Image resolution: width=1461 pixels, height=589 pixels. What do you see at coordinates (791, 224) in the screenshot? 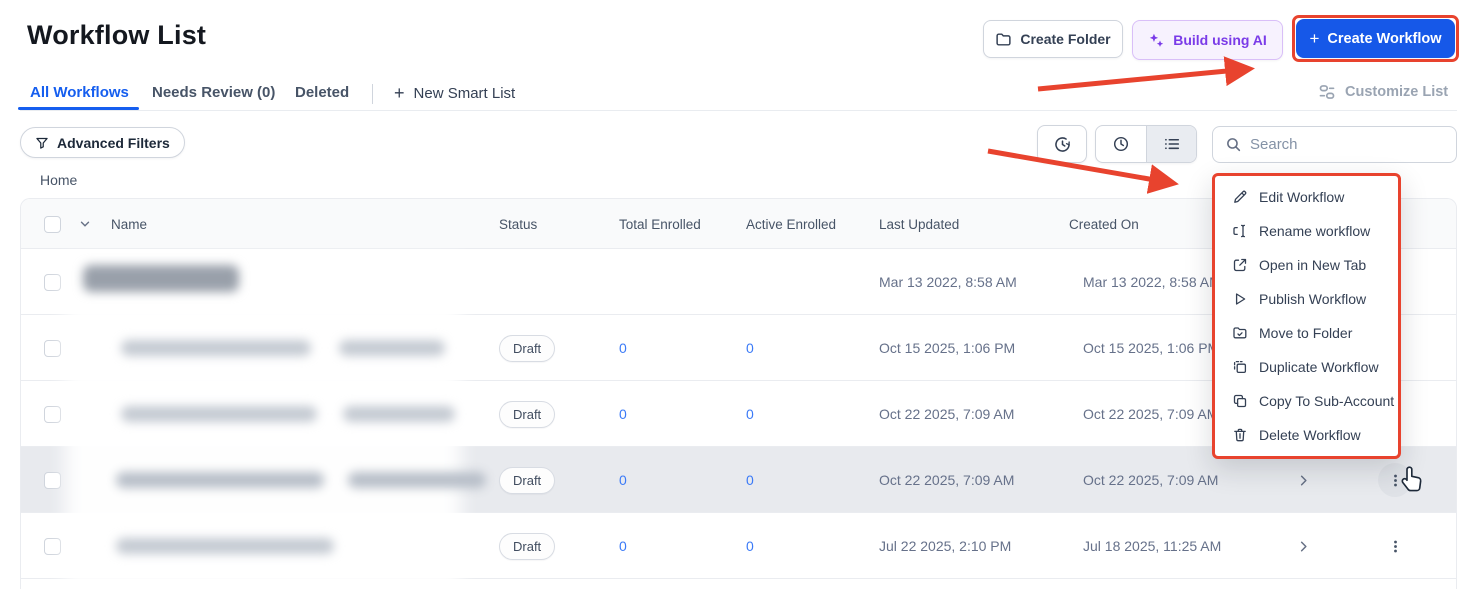
I see `column-header-active-enrolled: Active Enrolled` at bounding box center [791, 224].